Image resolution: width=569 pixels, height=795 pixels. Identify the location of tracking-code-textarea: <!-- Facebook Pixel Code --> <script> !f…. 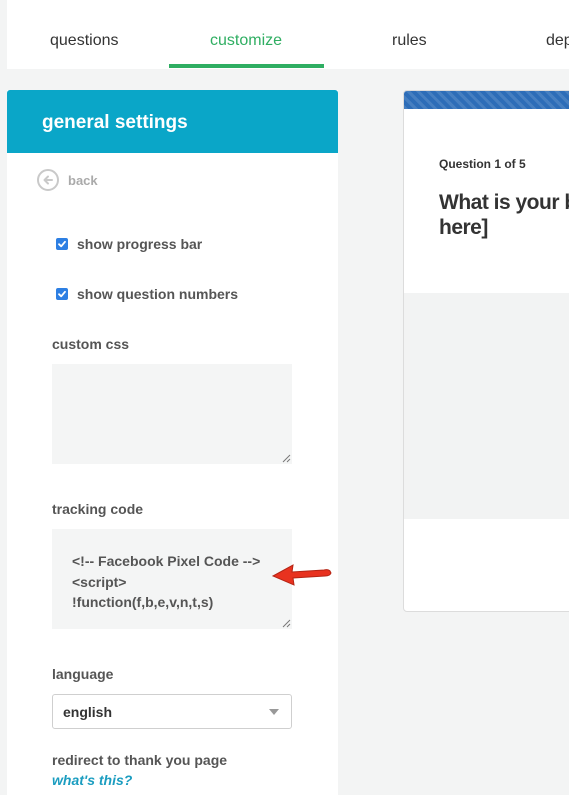
(172, 579).